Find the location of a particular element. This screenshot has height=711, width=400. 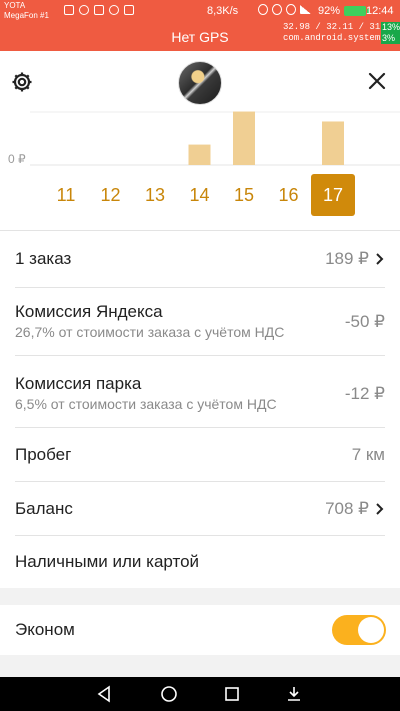

heart-icon is located at coordinates (114, 10).